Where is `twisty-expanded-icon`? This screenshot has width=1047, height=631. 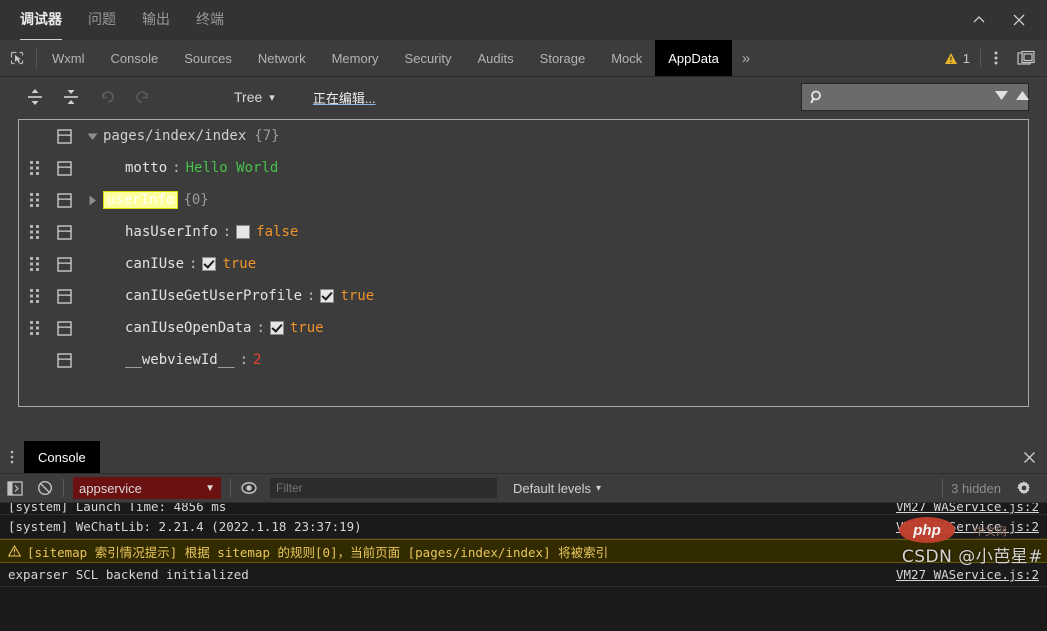 twisty-expanded-icon is located at coordinates (92, 136).